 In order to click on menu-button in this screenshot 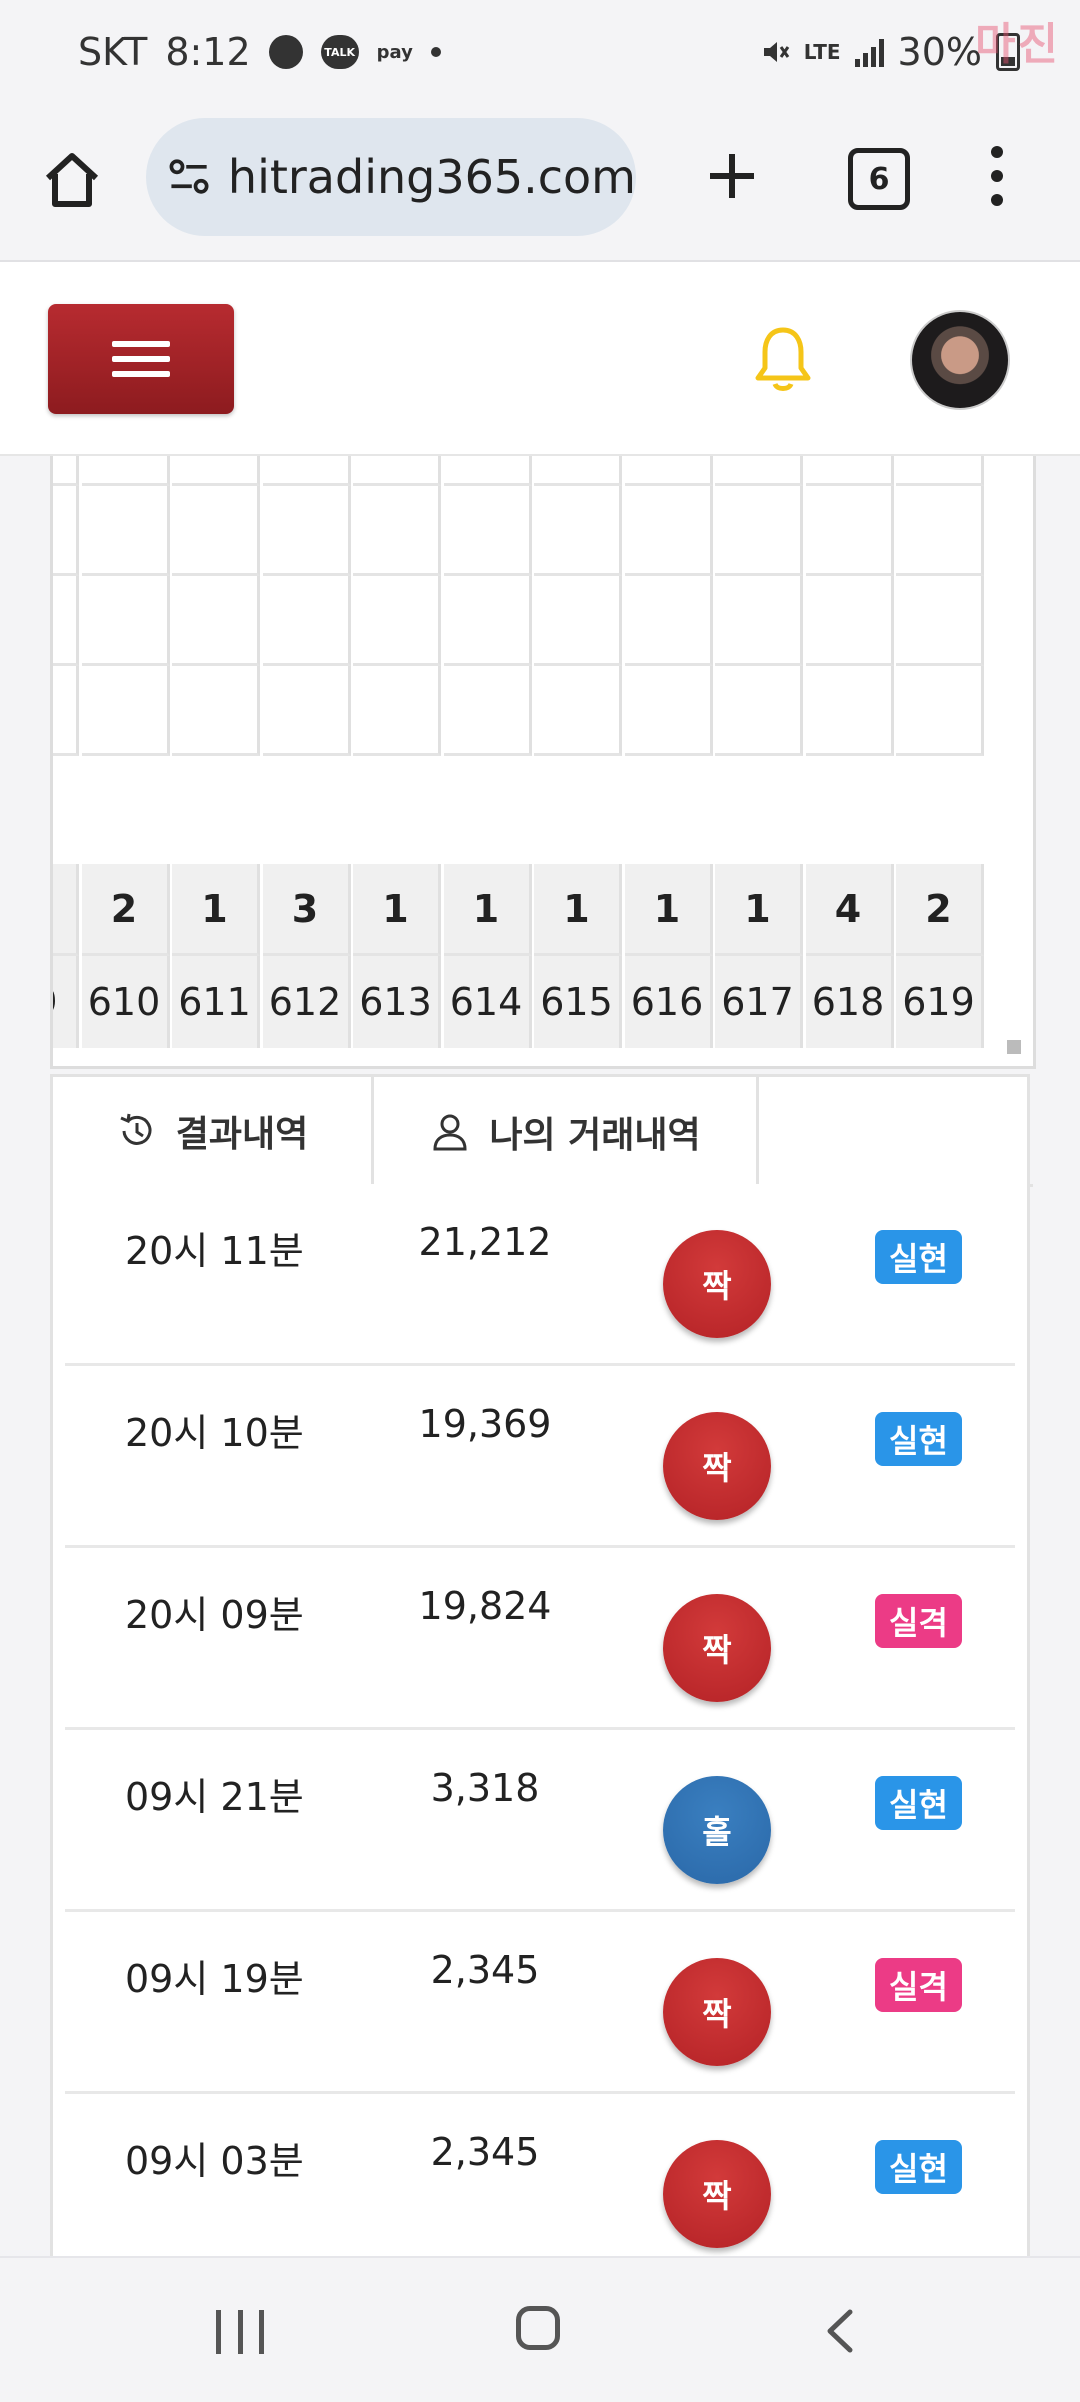, I will do `click(141, 359)`.